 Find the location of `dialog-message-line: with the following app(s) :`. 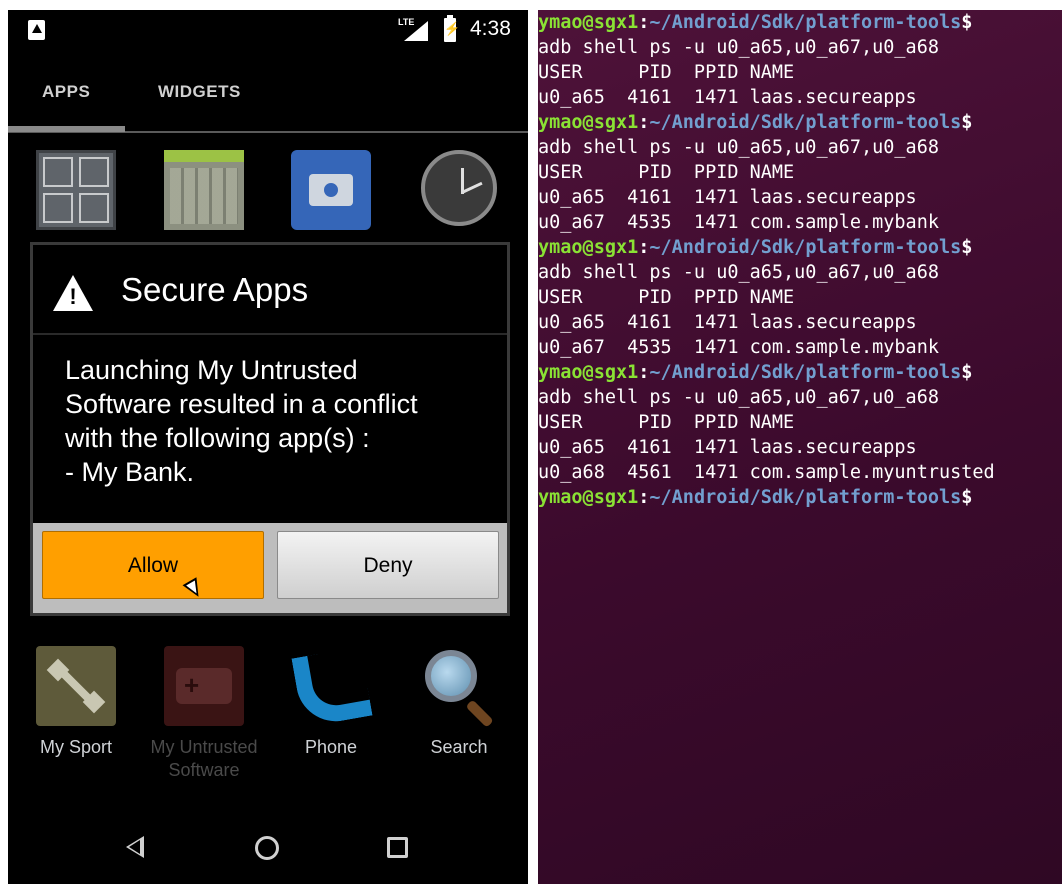

dialog-message-line: with the following app(s) : is located at coordinates (217, 438).